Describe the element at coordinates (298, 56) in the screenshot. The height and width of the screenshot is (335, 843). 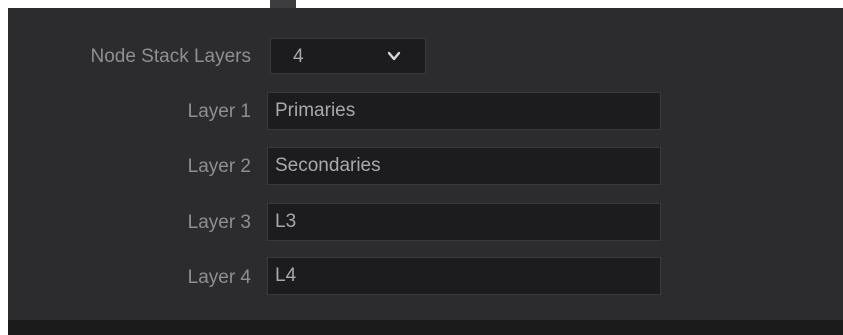
I see `node-stack-layers-value: 4` at that location.